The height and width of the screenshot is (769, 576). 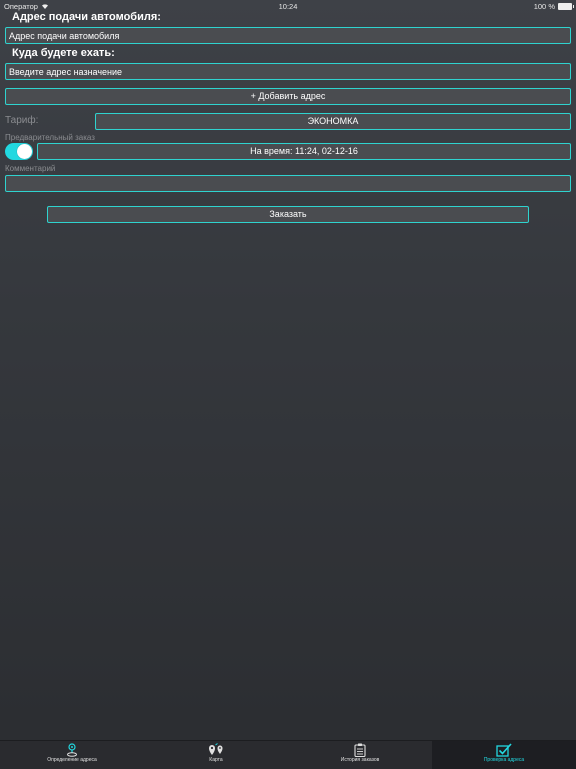 I want to click on status-right: 100 %, so click(x=553, y=6).